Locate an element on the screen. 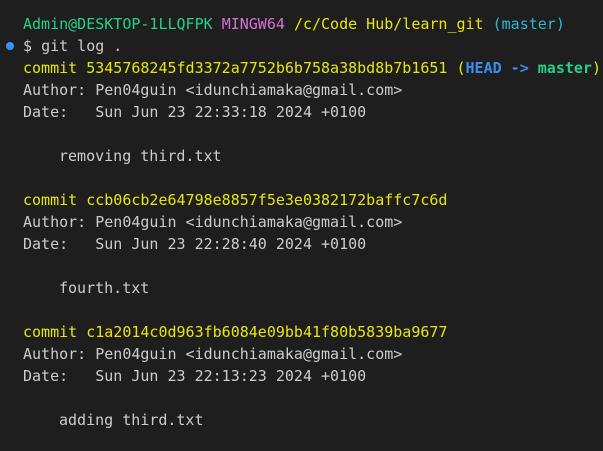 Image resolution: width=603 pixels, height=451 pixels. commit-message: removing third.txt is located at coordinates (301, 156).